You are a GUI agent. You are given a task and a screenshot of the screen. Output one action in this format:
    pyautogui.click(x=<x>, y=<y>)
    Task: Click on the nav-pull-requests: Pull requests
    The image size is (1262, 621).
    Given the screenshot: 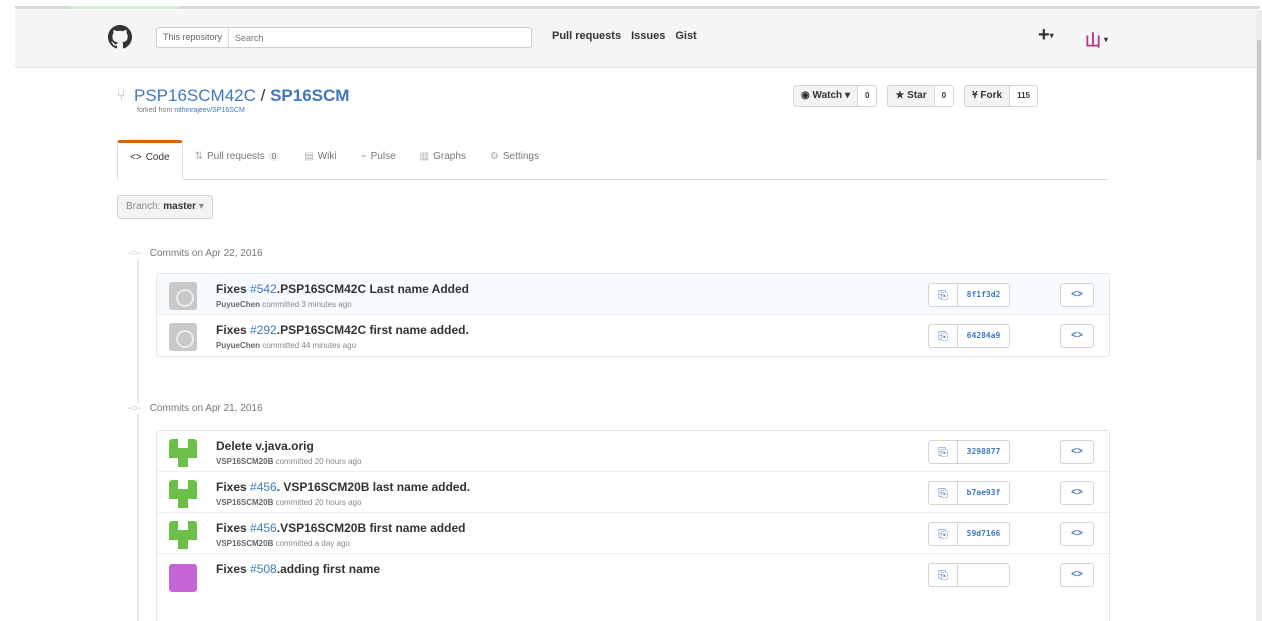 What is the action you would take?
    pyautogui.click(x=586, y=36)
    